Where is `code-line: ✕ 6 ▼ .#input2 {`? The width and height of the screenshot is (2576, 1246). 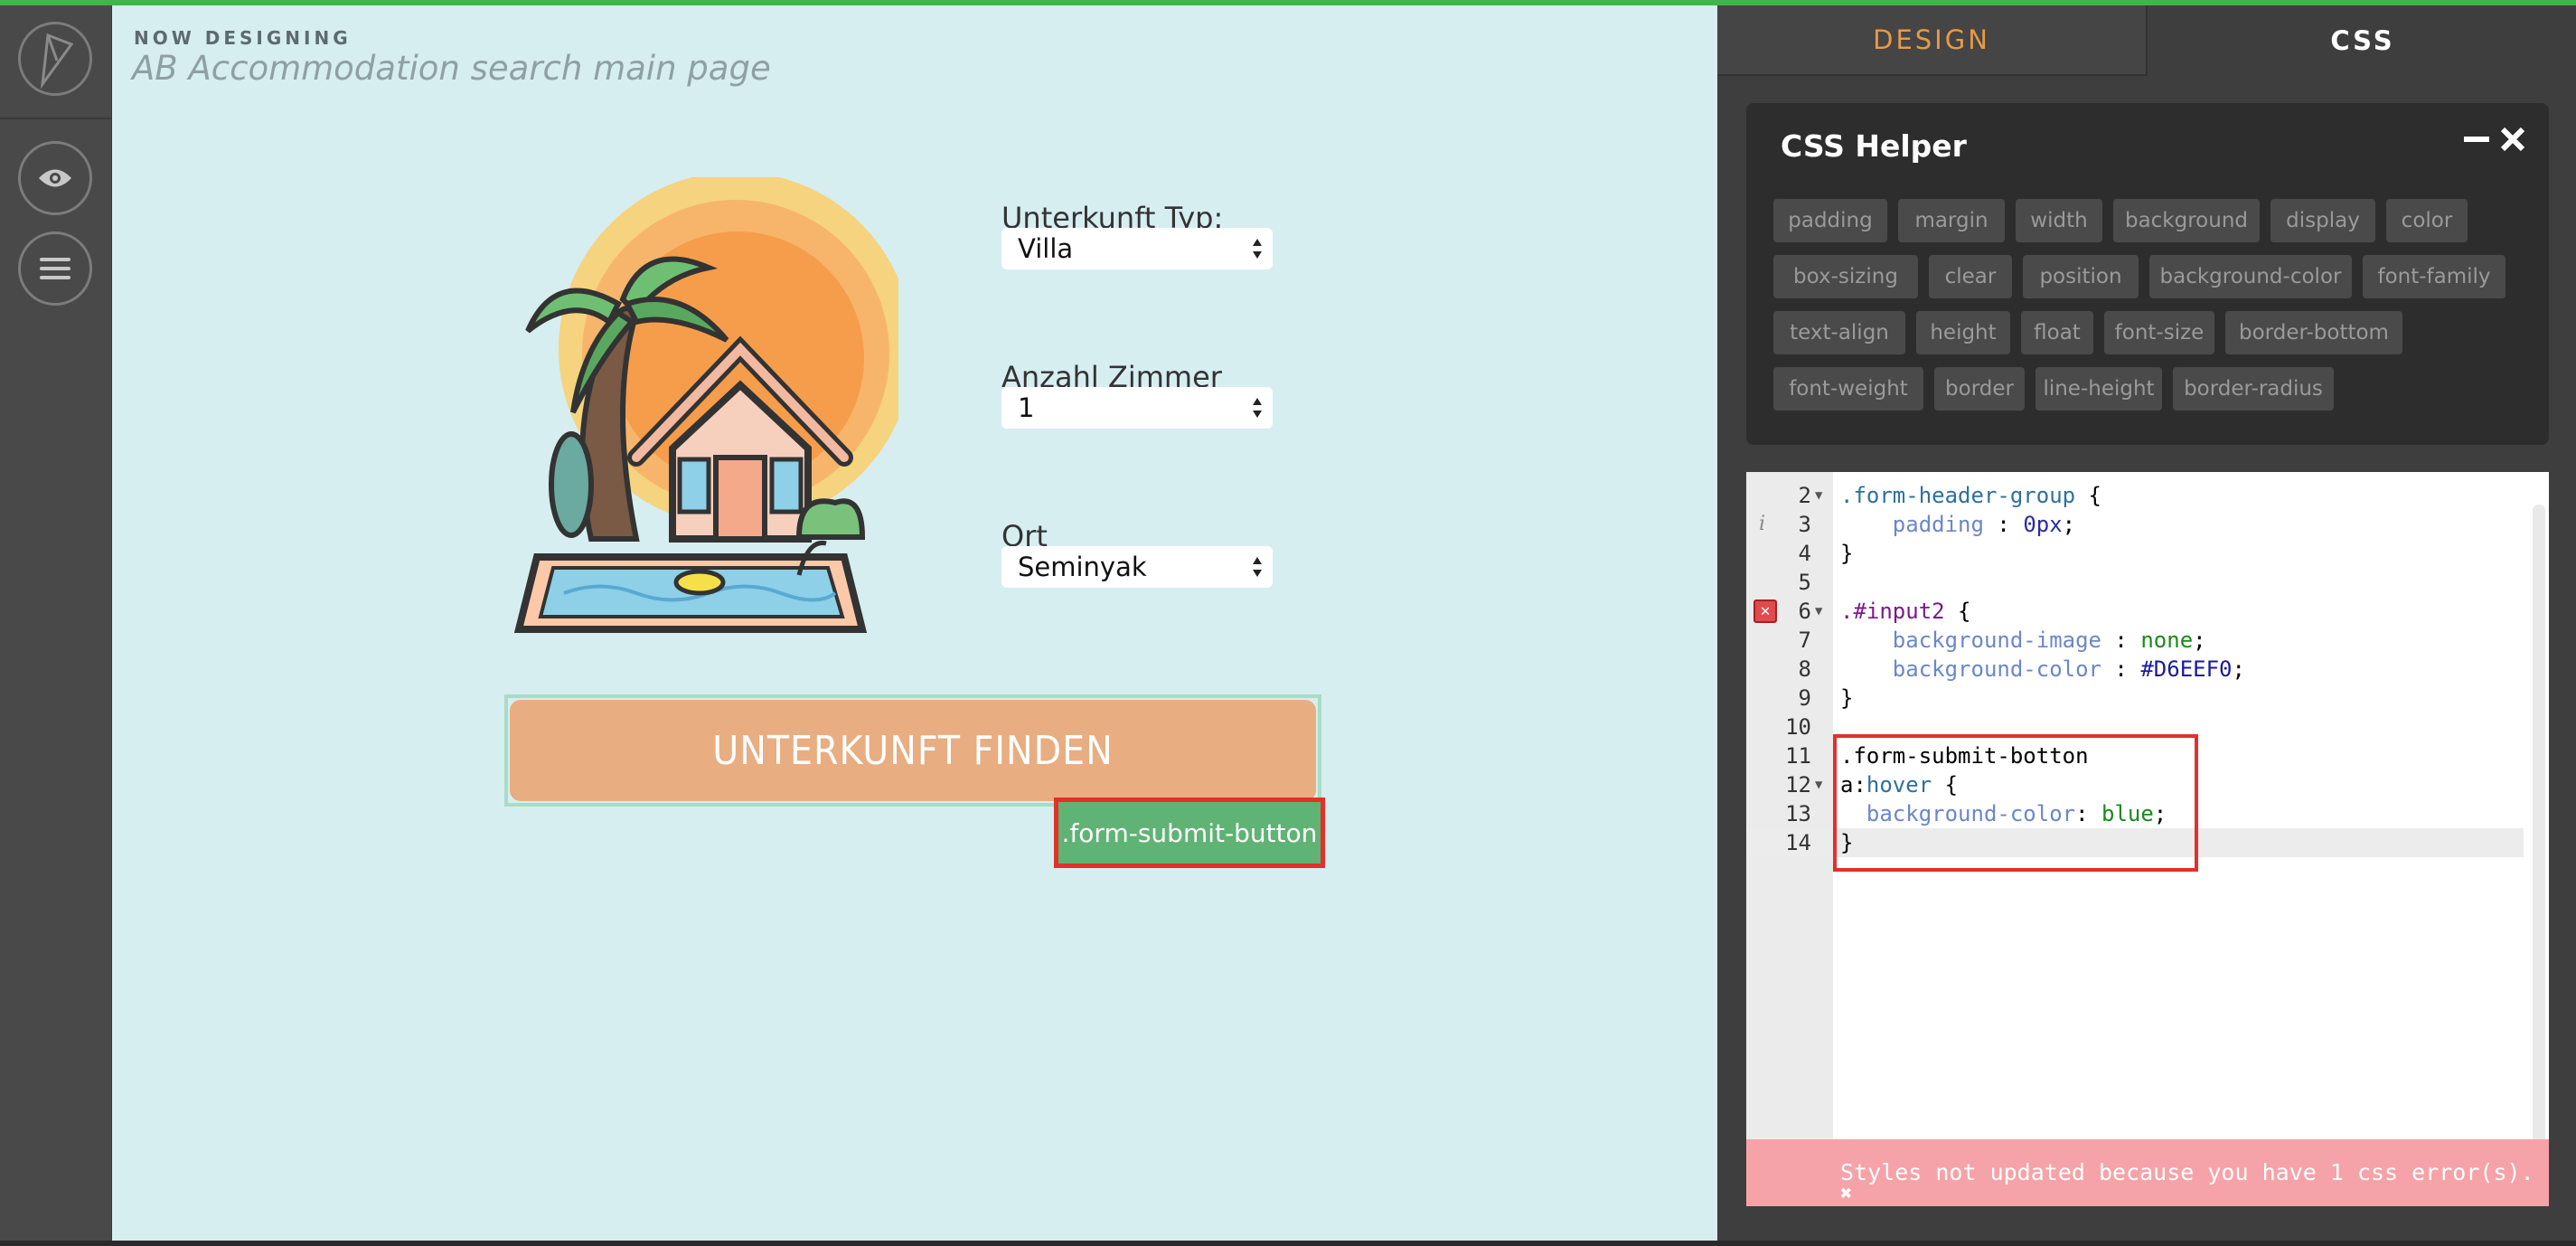 code-line: ✕ 6 ▼ .#input2 { is located at coordinates (2135, 612).